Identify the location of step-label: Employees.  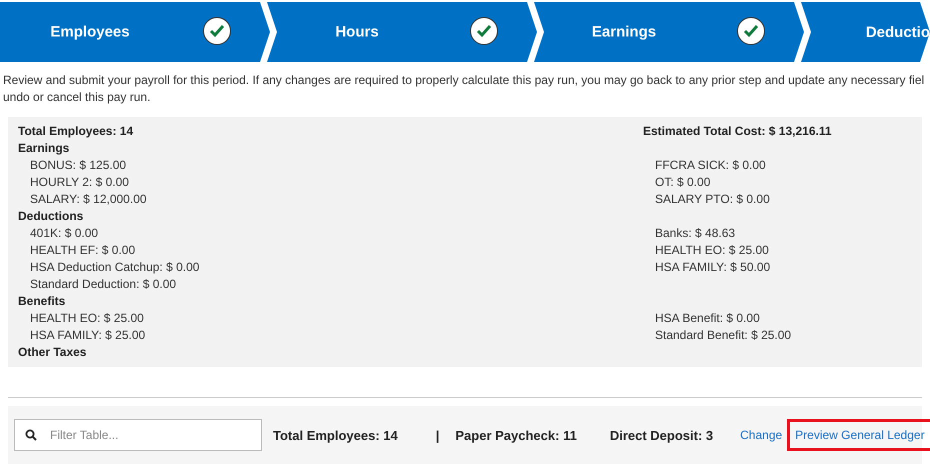
(90, 32).